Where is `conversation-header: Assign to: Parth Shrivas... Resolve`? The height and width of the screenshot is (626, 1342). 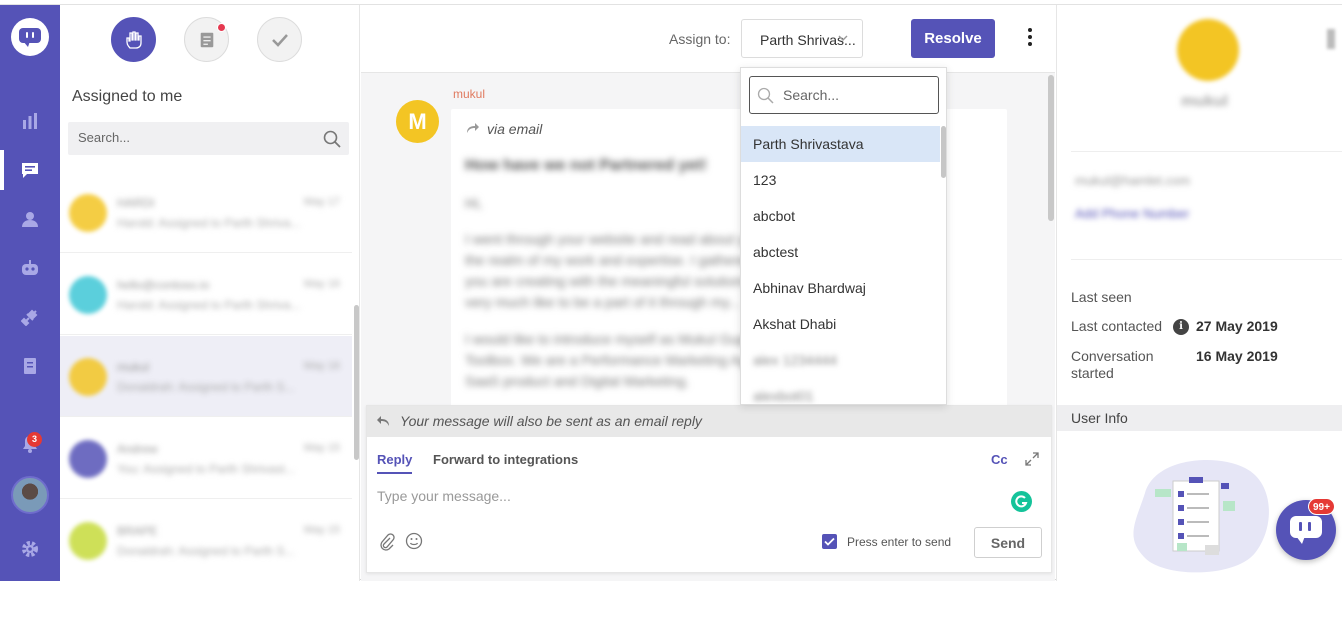 conversation-header: Assign to: Parth Shrivas... Resolve is located at coordinates (708, 39).